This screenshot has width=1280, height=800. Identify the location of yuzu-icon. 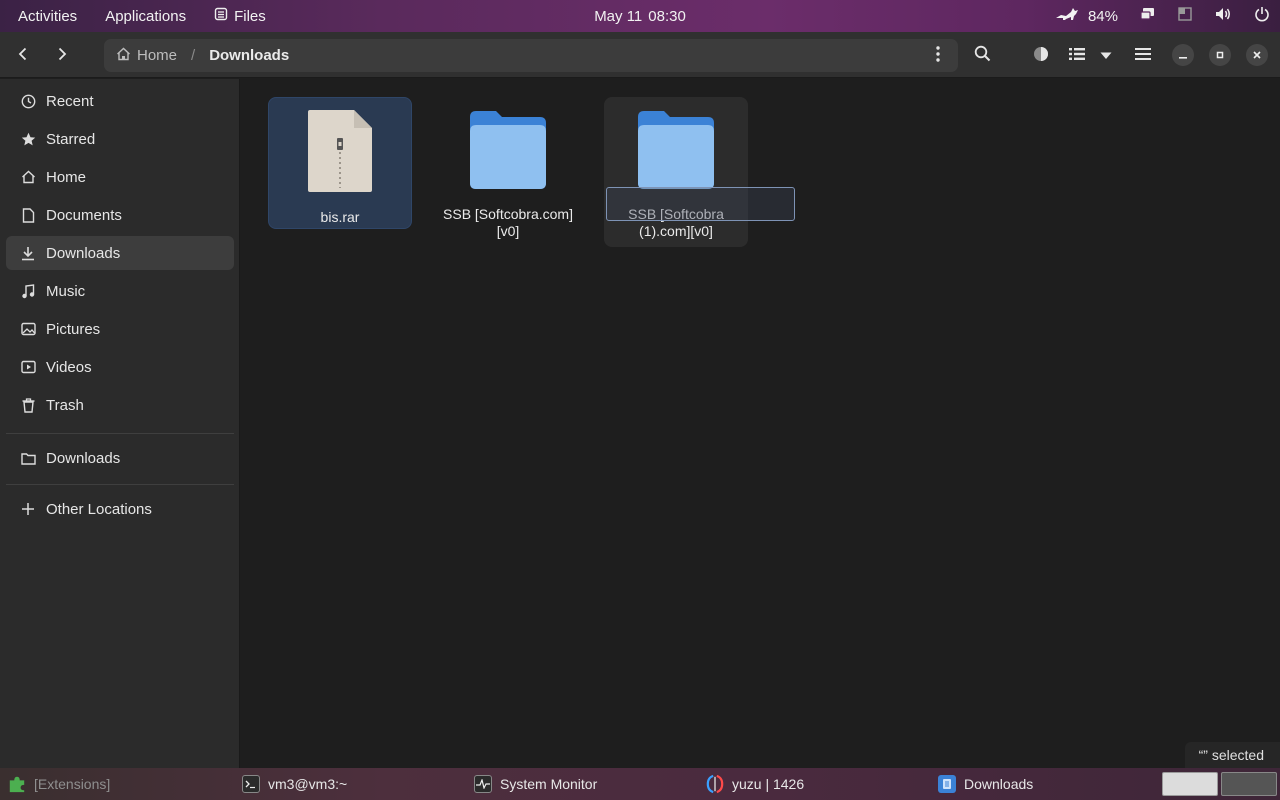
(715, 784).